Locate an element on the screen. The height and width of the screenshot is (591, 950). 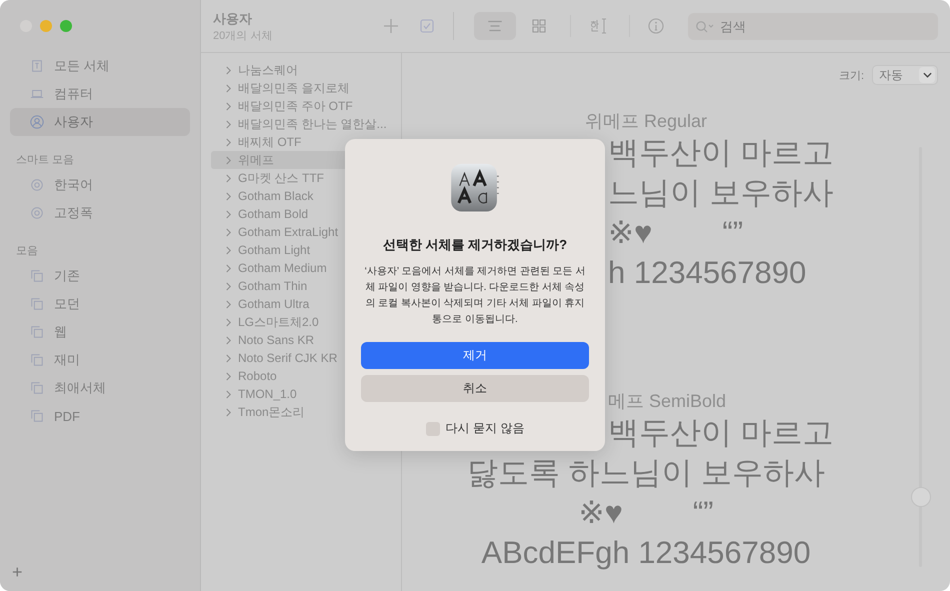
zoom-button is located at coordinates (66, 26).